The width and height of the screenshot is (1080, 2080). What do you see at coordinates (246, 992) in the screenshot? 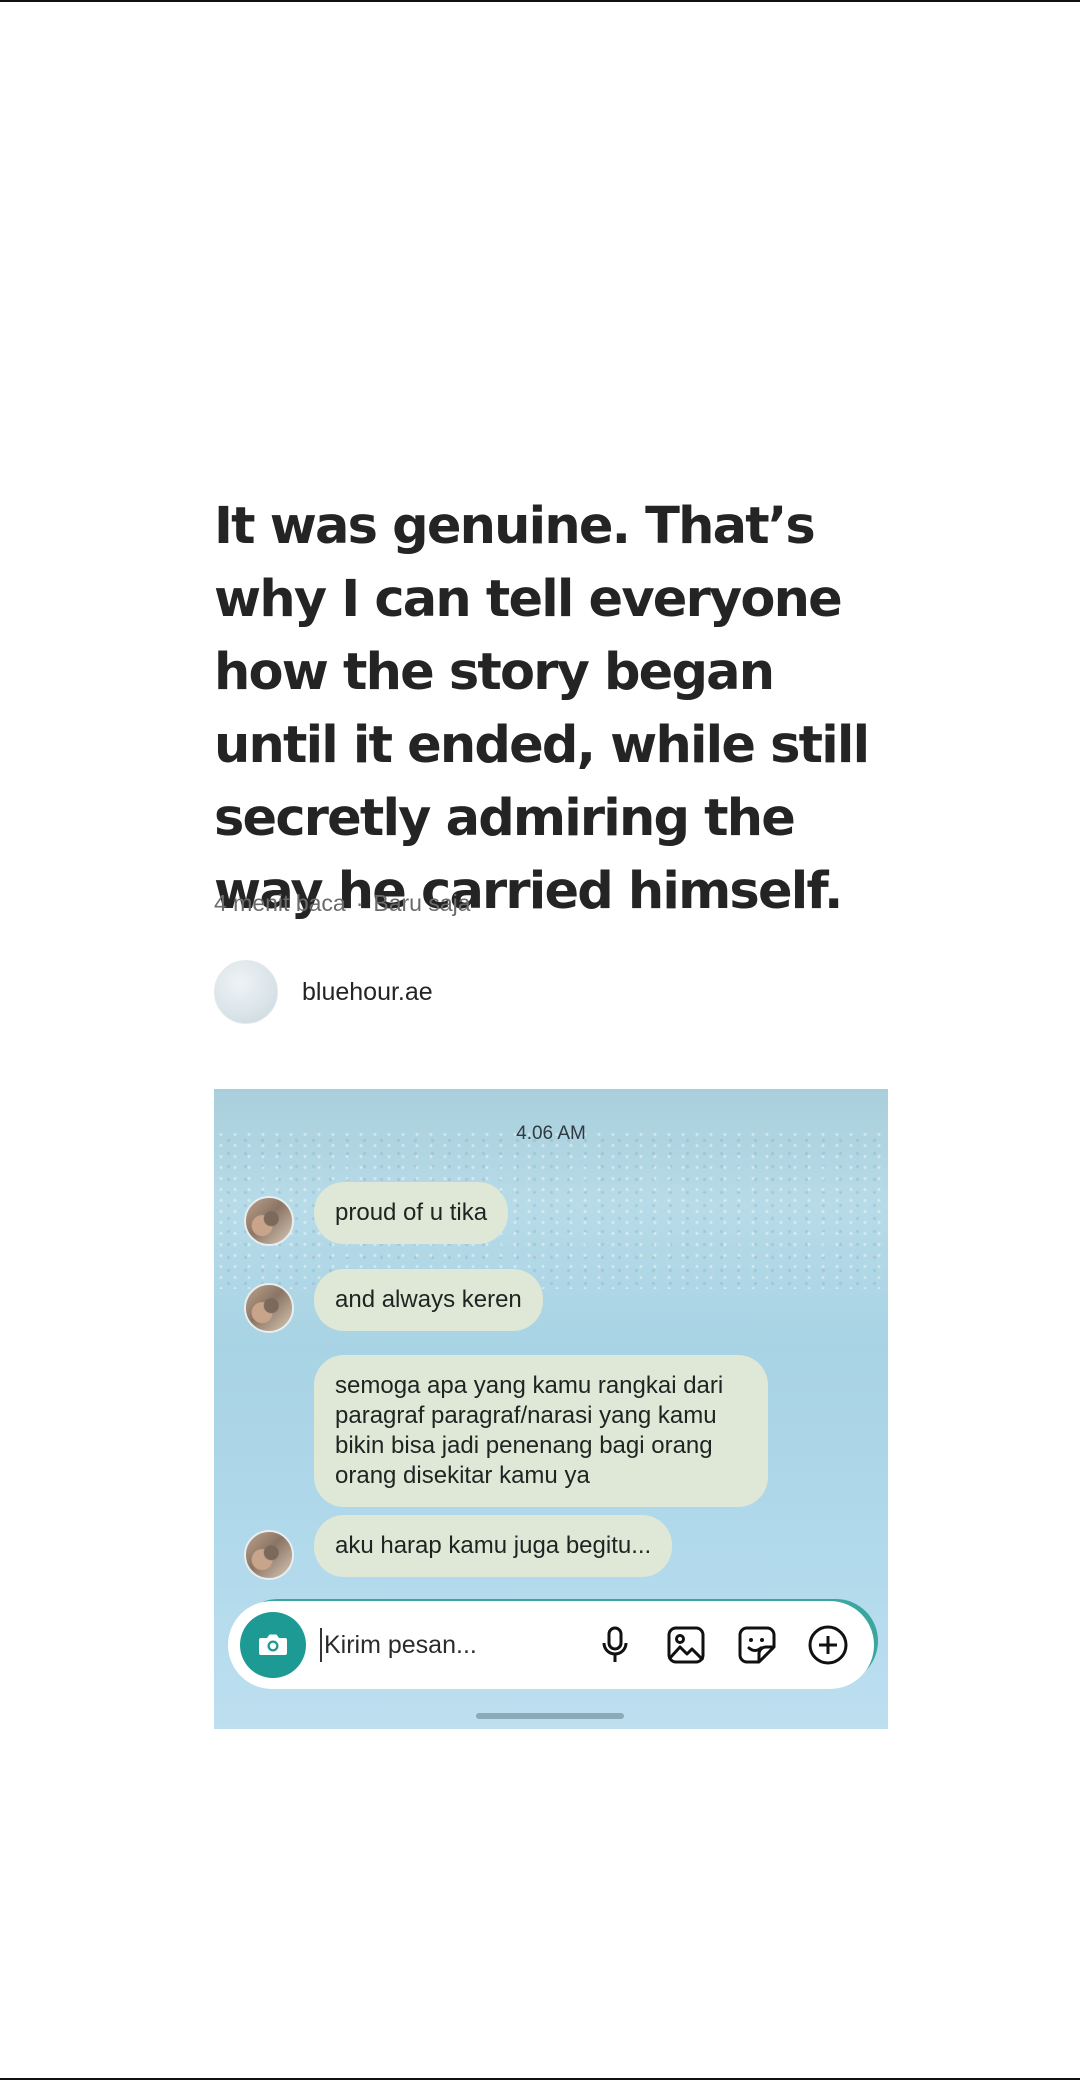
I see `author-avatar` at bounding box center [246, 992].